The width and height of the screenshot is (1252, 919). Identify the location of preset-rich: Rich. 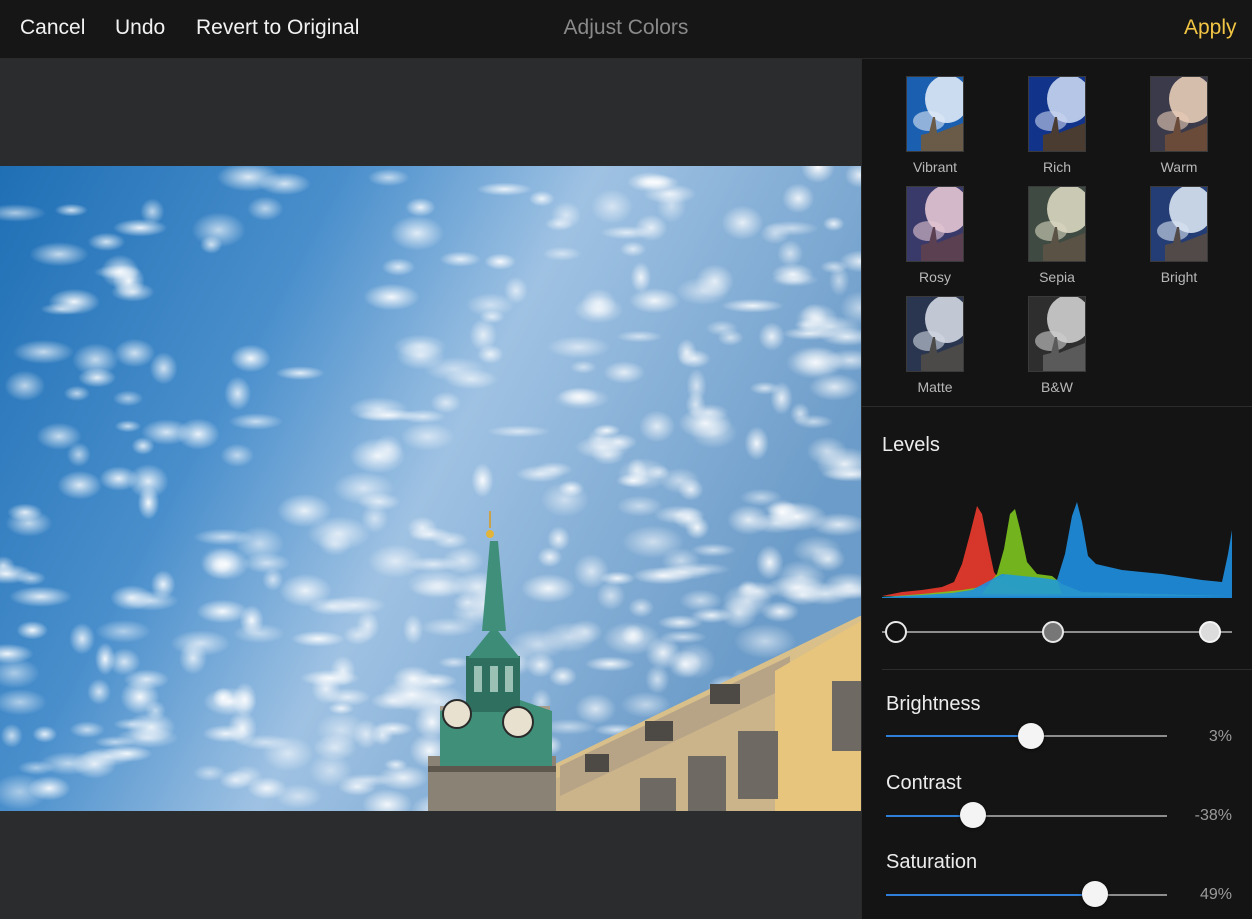
(1057, 125).